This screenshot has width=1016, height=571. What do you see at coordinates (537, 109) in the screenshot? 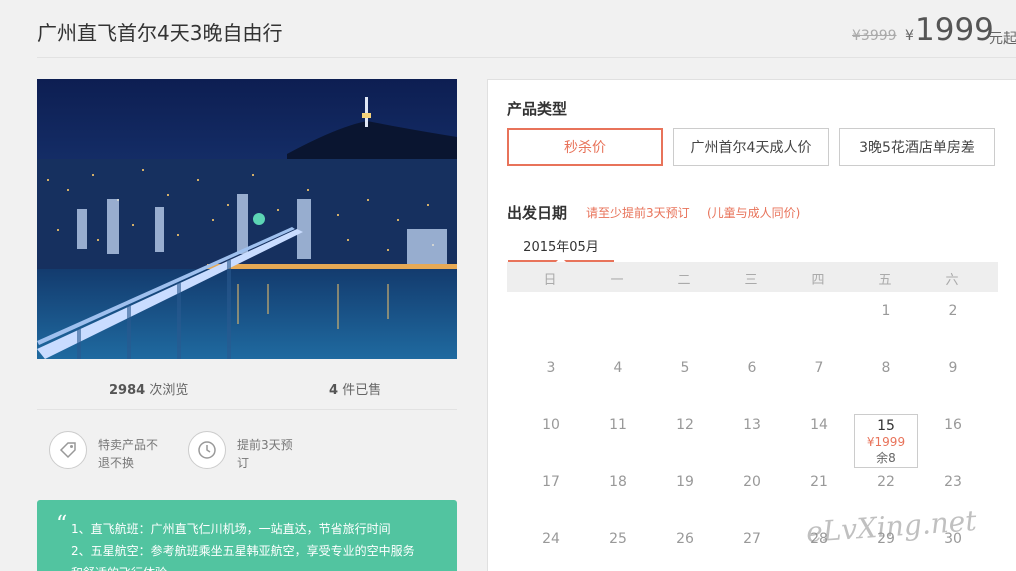
I see `product-type-label: 产品类型` at bounding box center [537, 109].